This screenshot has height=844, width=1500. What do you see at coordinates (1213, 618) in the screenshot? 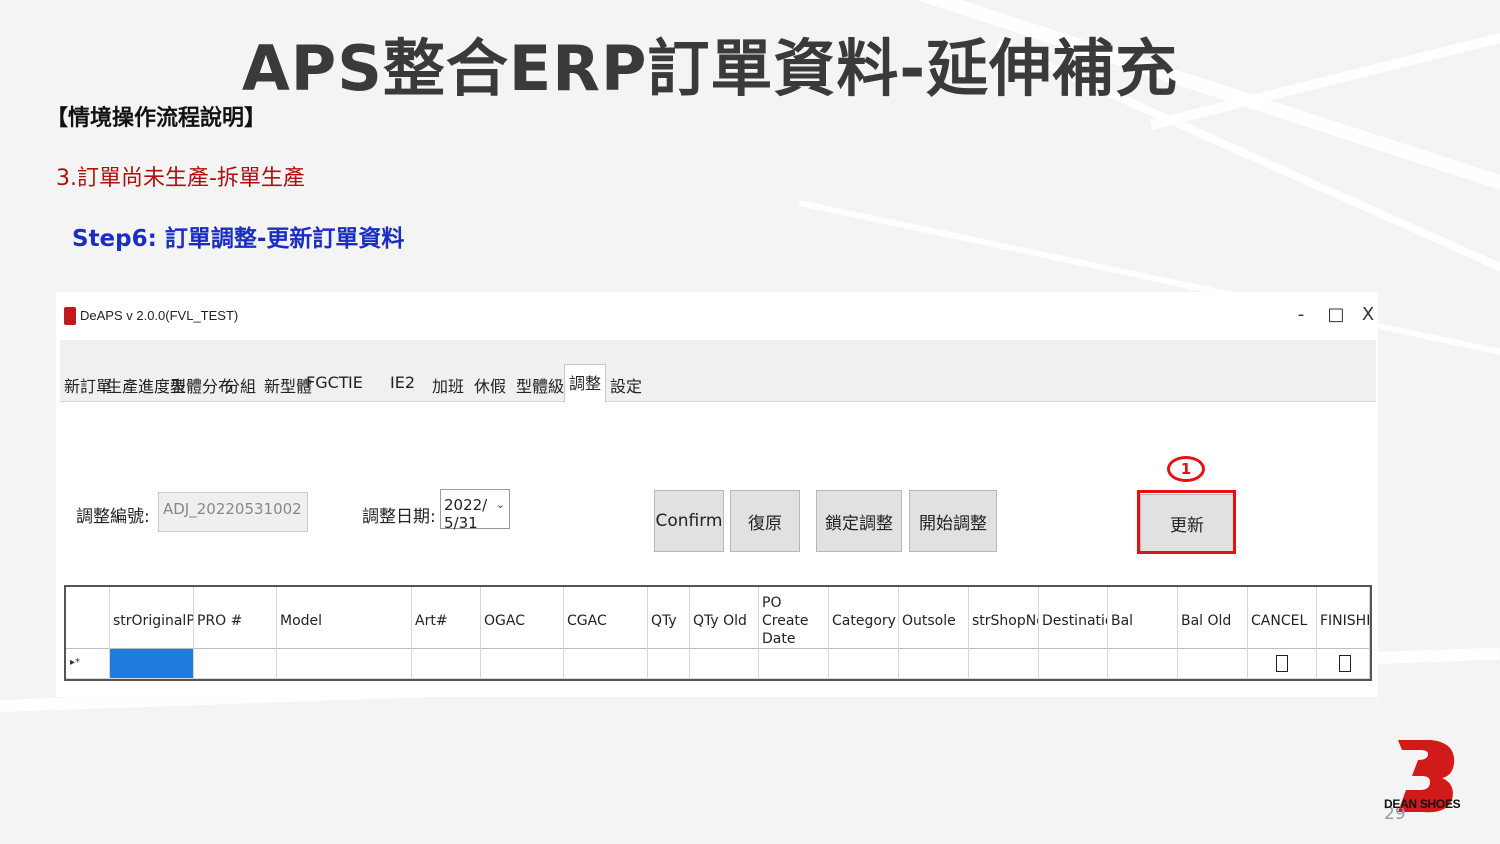
I see `col-header: Bal Old` at bounding box center [1213, 618].